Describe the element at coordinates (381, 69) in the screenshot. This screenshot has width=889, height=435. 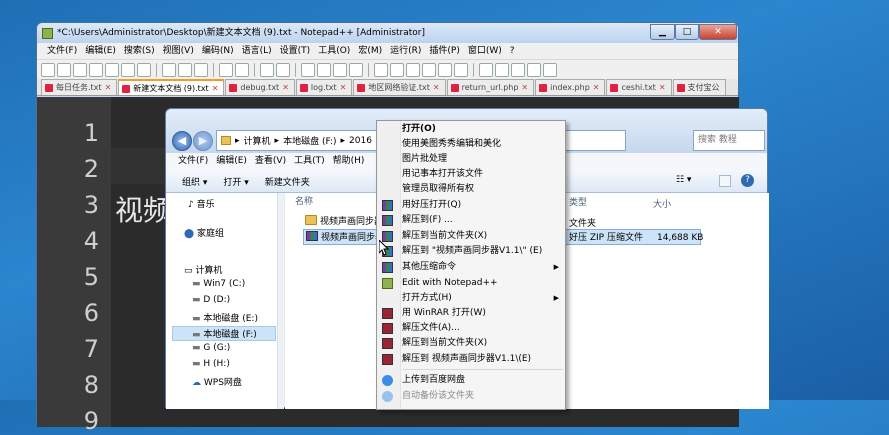
I see `word-wrap-icon` at that location.